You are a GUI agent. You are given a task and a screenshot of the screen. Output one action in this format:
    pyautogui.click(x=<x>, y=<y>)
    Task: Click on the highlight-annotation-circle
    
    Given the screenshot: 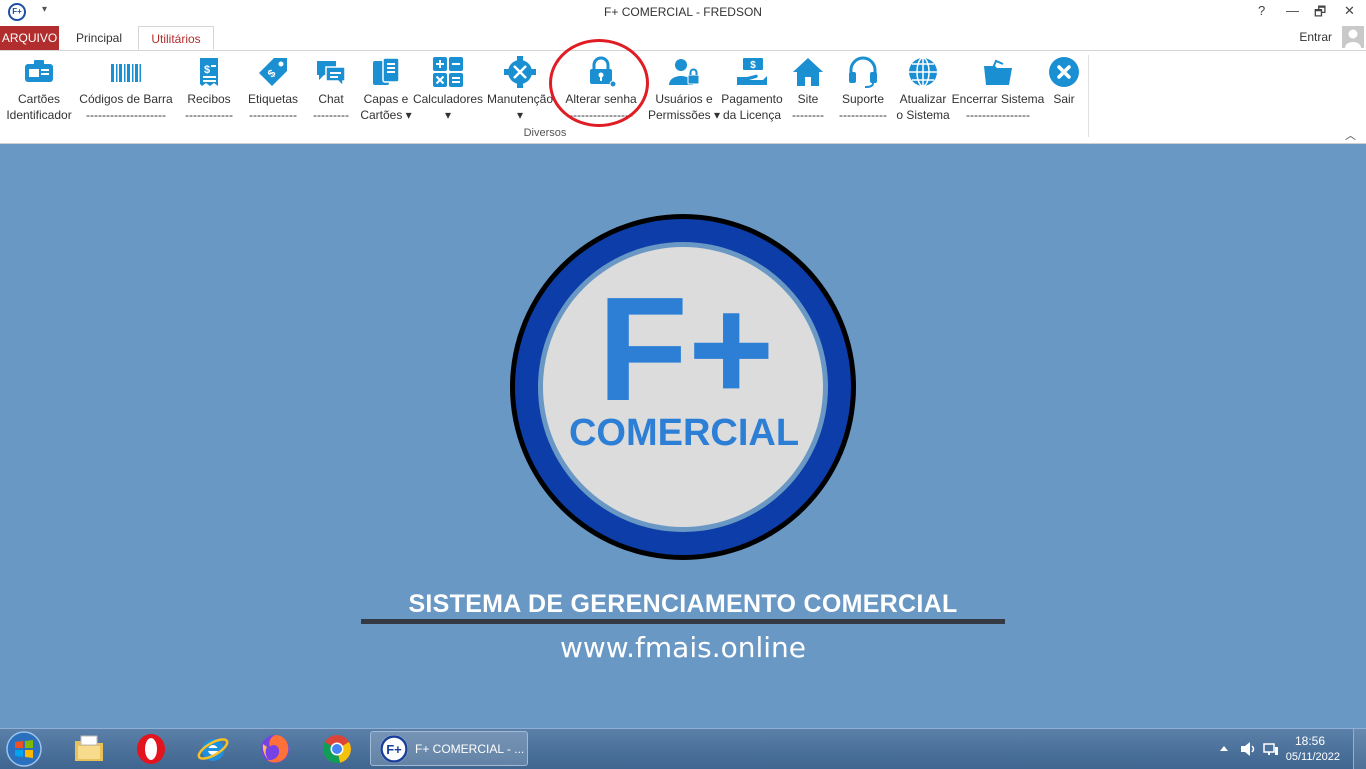 What is the action you would take?
    pyautogui.click(x=599, y=83)
    